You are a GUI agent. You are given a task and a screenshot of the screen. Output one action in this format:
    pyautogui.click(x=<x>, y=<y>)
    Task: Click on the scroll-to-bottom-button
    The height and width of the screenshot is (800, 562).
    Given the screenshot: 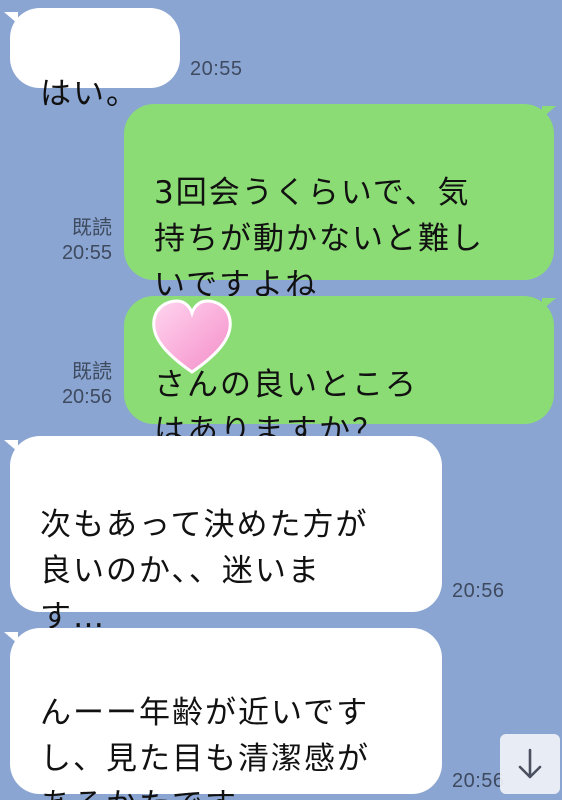 What is the action you would take?
    pyautogui.click(x=530, y=764)
    